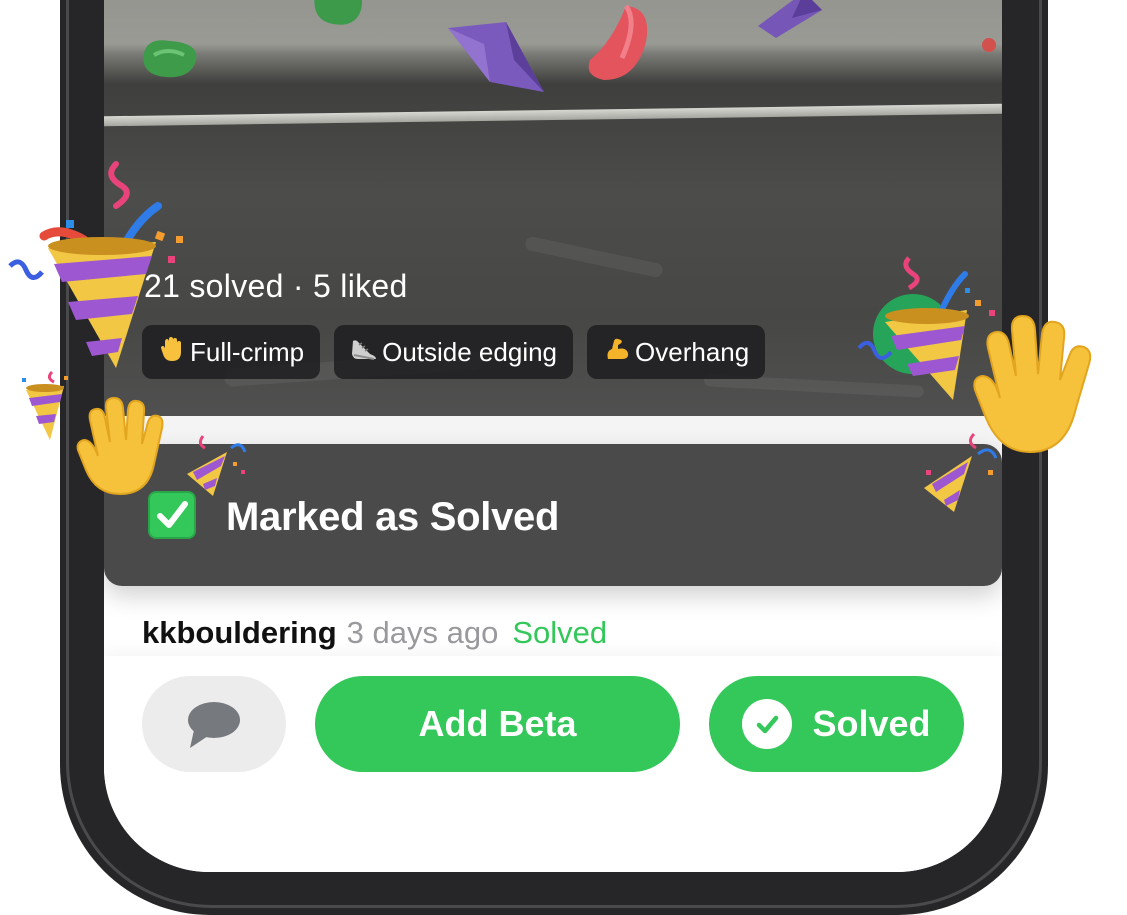 The image size is (1127, 915). I want to click on tag-outside-edging: Outside edging, so click(454, 352).